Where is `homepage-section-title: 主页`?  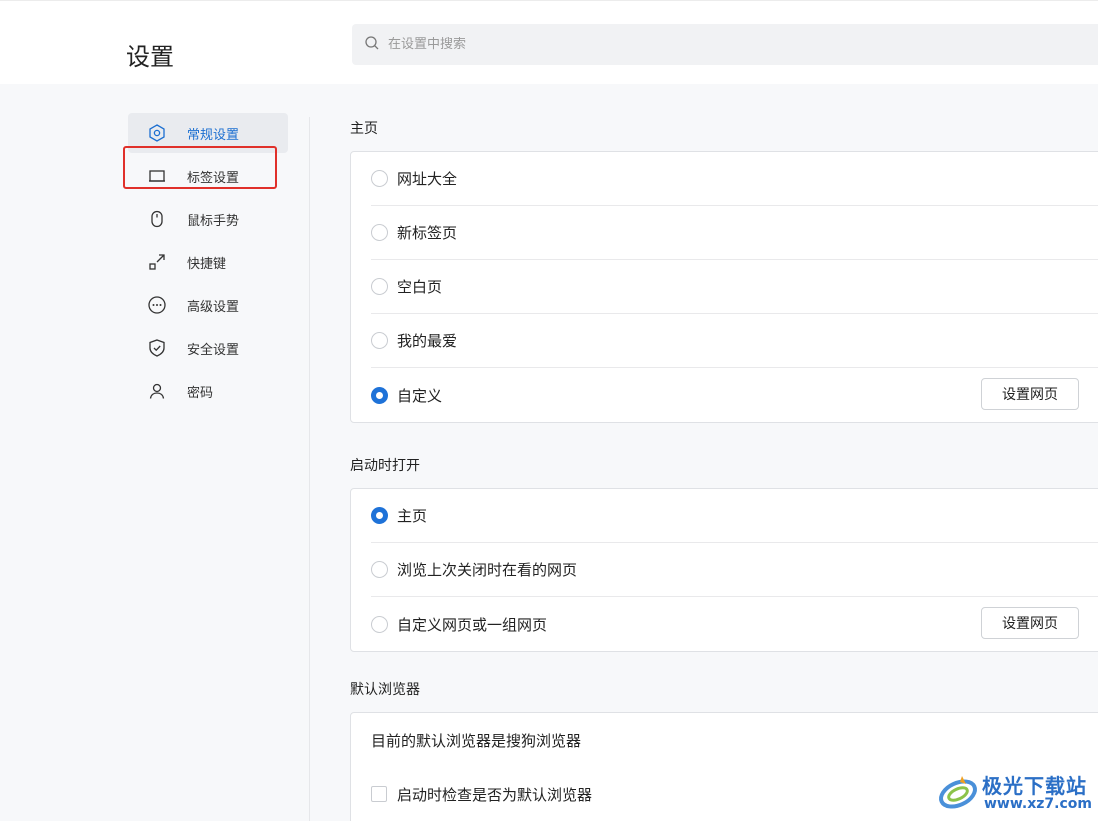 homepage-section-title: 主页 is located at coordinates (364, 129).